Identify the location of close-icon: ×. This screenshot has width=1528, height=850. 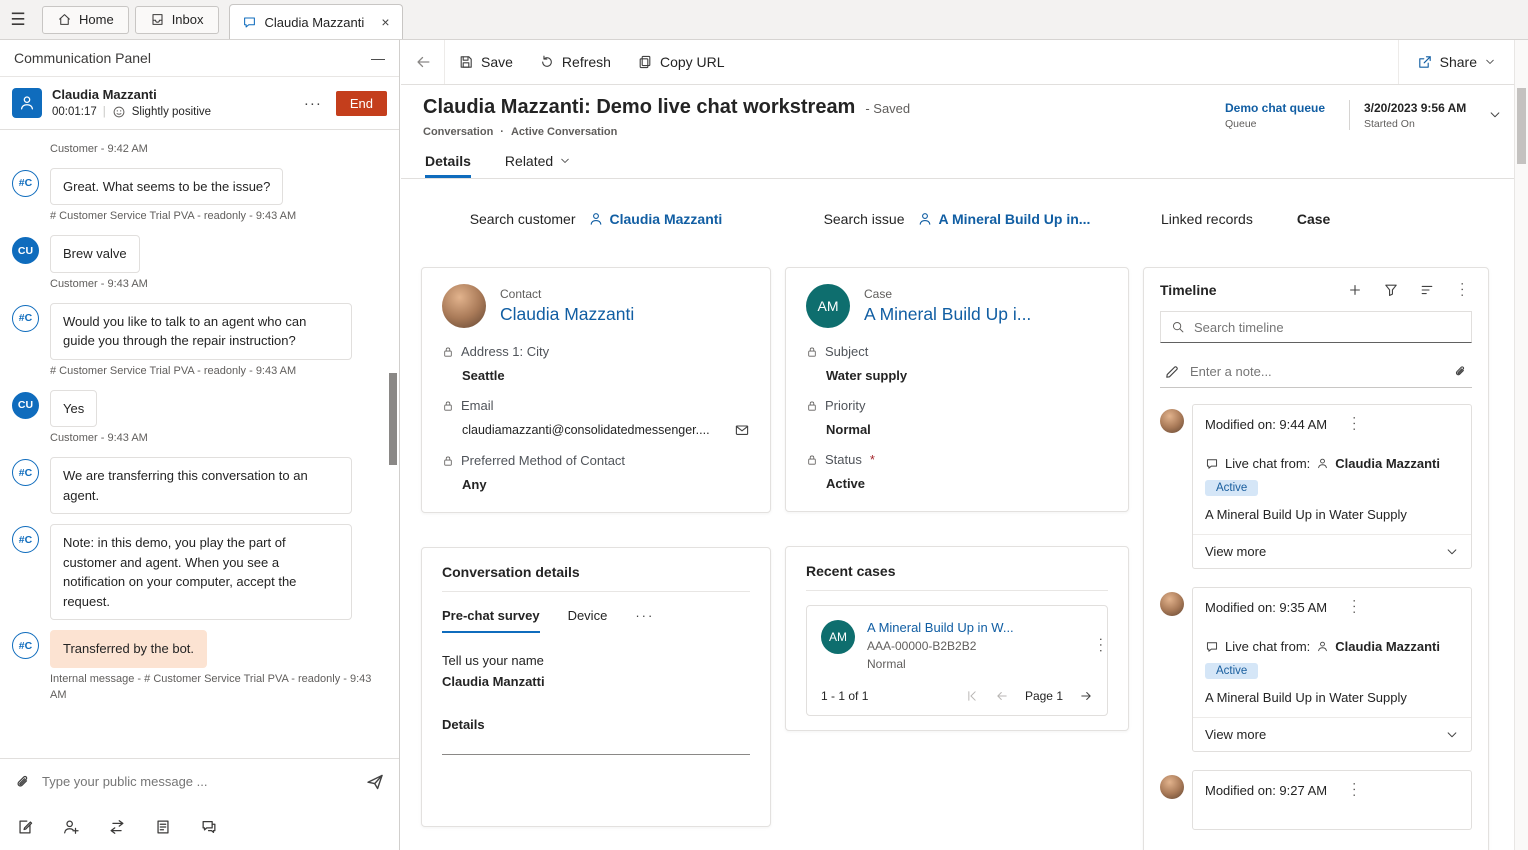
(385, 22).